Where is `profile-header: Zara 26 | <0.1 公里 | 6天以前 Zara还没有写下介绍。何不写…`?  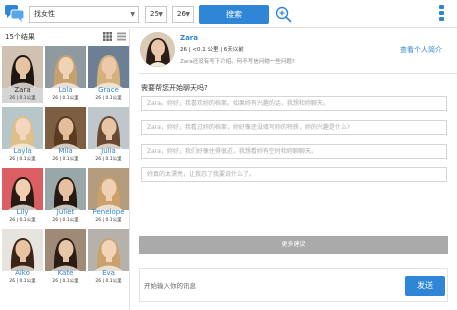
profile-header: Zara 26 | <0.1 公里 | 6天以前 Zara还没有写下介绍。何不写… is located at coordinates (297, 52).